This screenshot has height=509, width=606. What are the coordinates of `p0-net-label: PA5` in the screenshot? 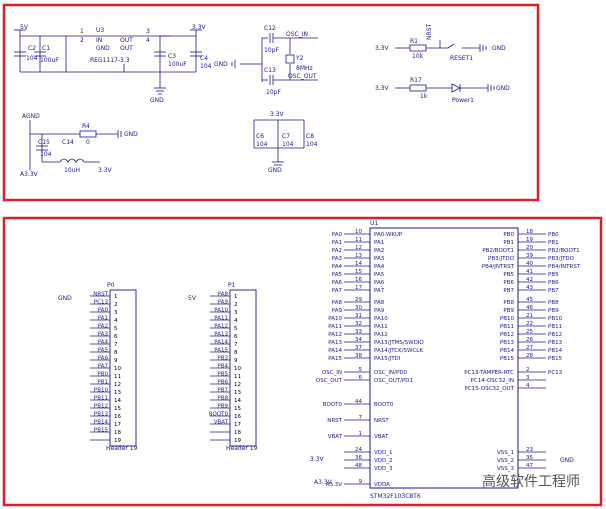 It's located at (103, 351).